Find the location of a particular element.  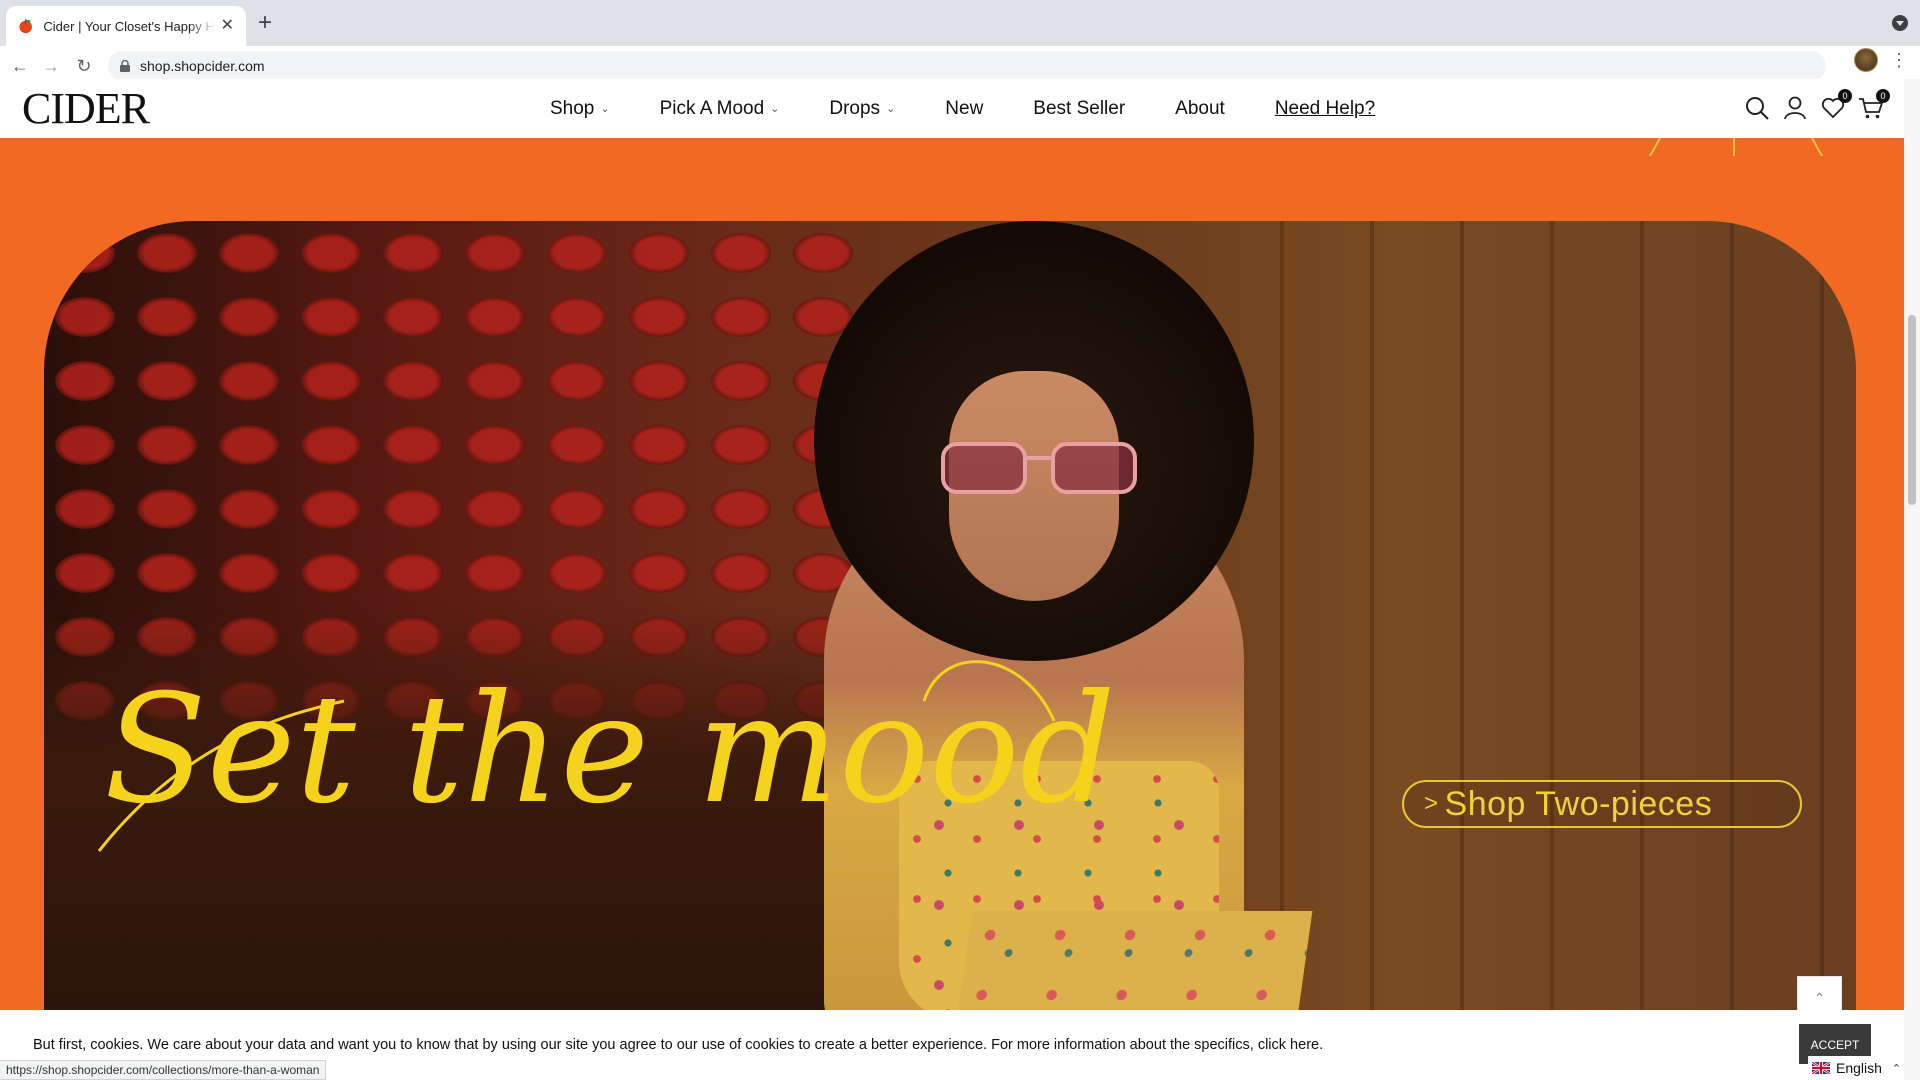

browser-menu-icon: ⋮ is located at coordinates (1899, 60).